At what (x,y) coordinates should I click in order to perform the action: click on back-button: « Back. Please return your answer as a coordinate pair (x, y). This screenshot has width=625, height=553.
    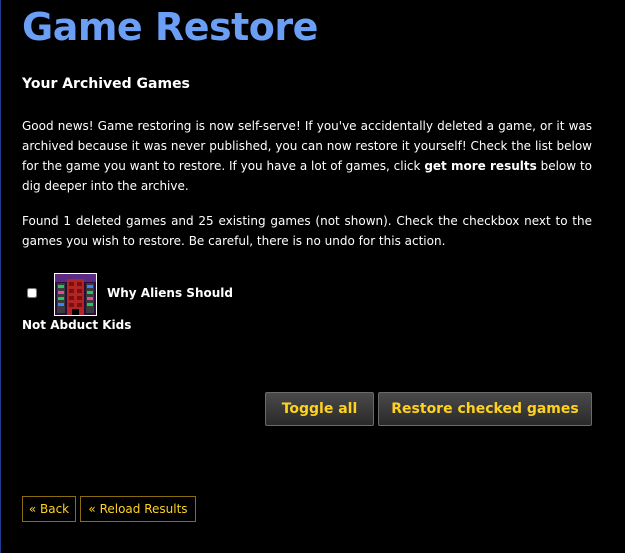
    Looking at the image, I should click on (49, 509).